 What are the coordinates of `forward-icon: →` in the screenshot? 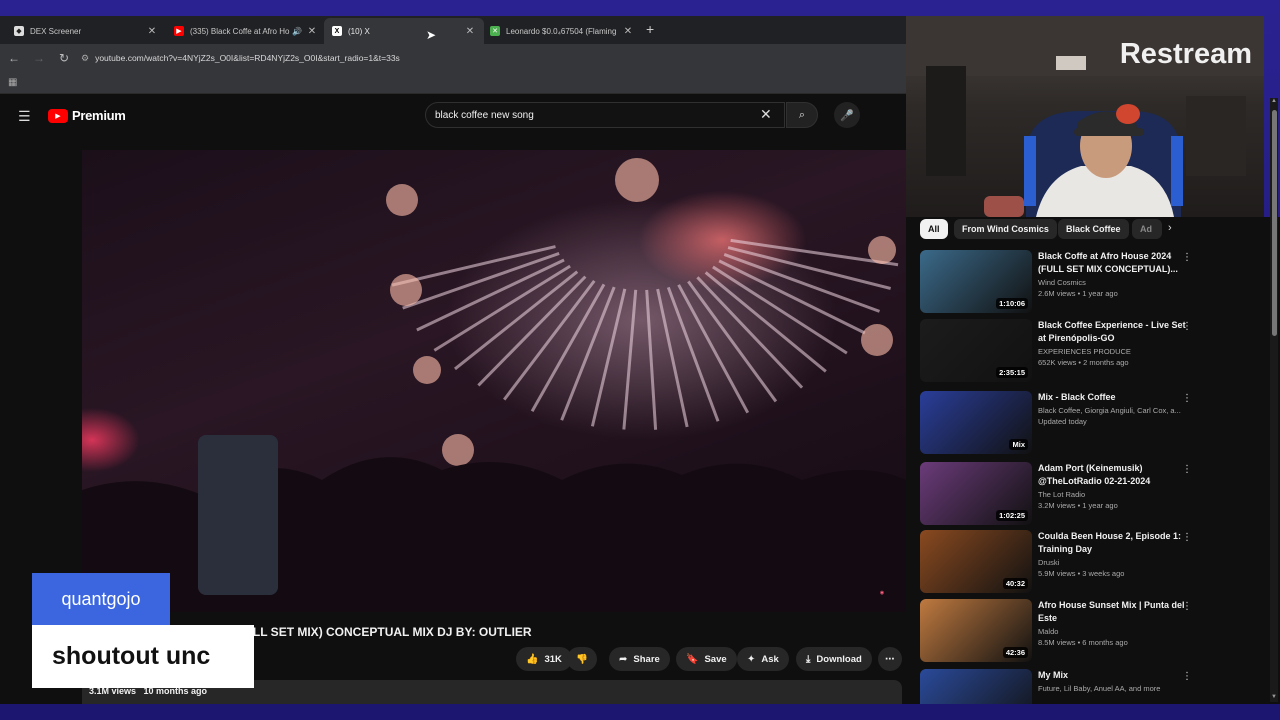 It's located at (39, 58).